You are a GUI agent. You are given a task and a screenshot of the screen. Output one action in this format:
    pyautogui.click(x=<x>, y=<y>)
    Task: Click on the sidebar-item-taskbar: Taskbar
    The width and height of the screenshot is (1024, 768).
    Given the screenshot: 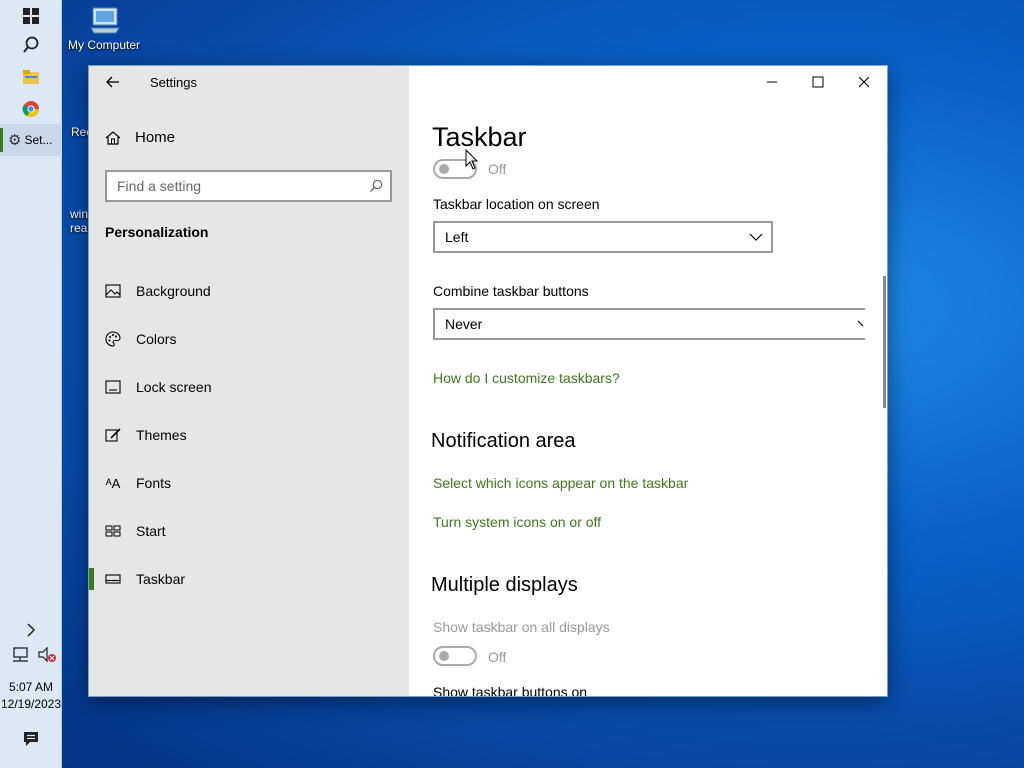 What is the action you would take?
    pyautogui.click(x=249, y=579)
    